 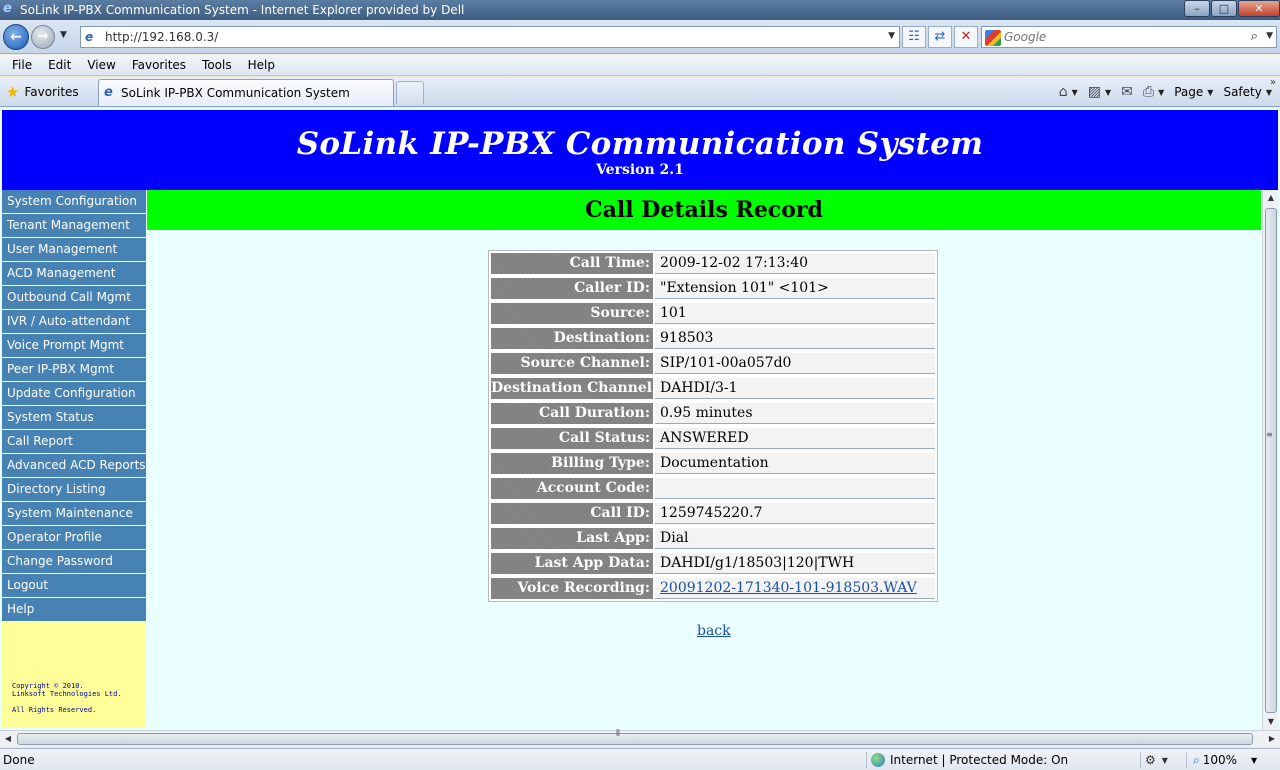 What do you see at coordinates (74, 537) in the screenshot?
I see `sidebar-item-operator-profile: Operator Profile` at bounding box center [74, 537].